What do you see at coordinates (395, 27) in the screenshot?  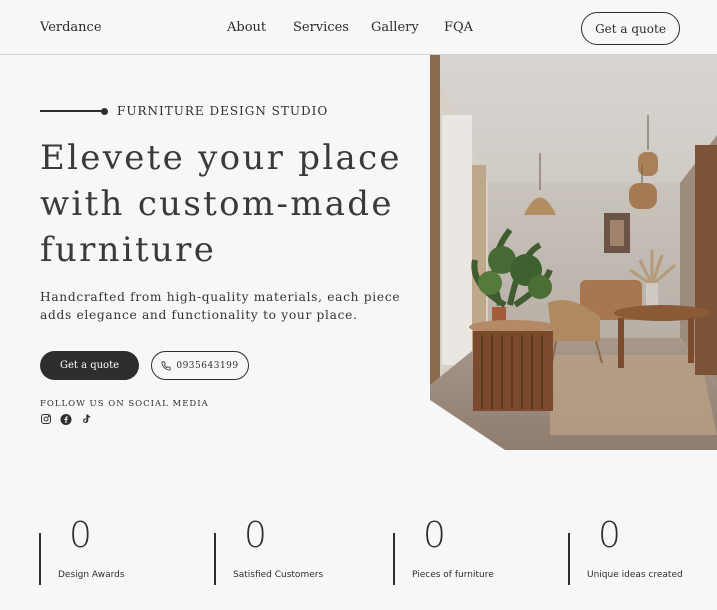 I see `nav-link-gallery: Gallery` at bounding box center [395, 27].